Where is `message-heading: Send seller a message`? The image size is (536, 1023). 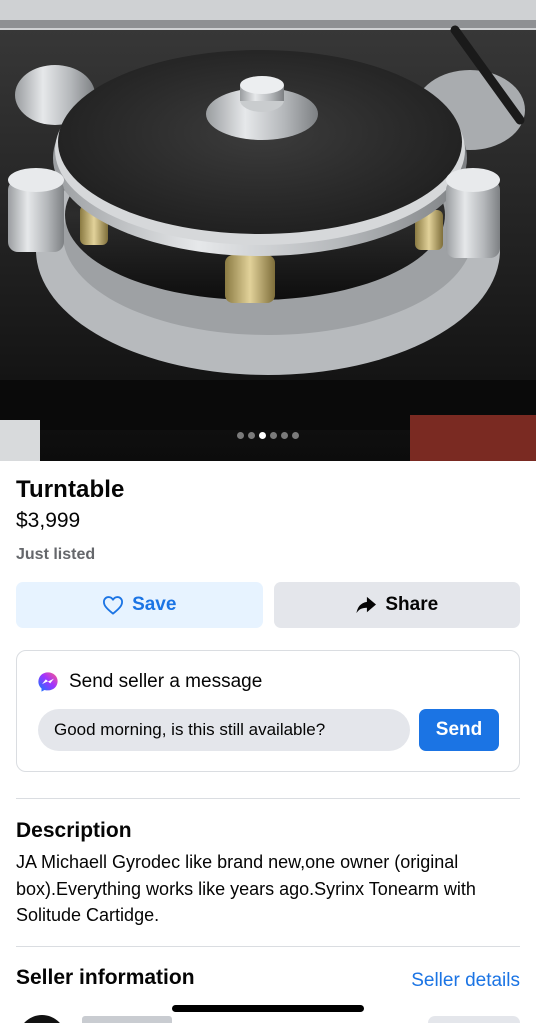 message-heading: Send seller a message is located at coordinates (149, 682).